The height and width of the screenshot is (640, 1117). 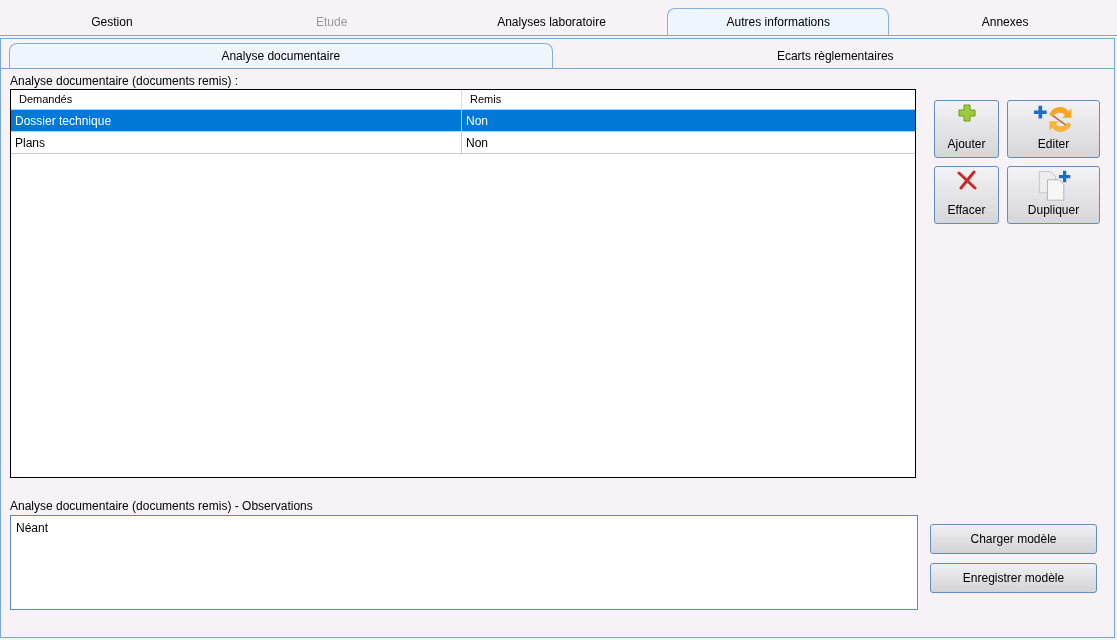 I want to click on action-button: Effacer, so click(x=966, y=195).